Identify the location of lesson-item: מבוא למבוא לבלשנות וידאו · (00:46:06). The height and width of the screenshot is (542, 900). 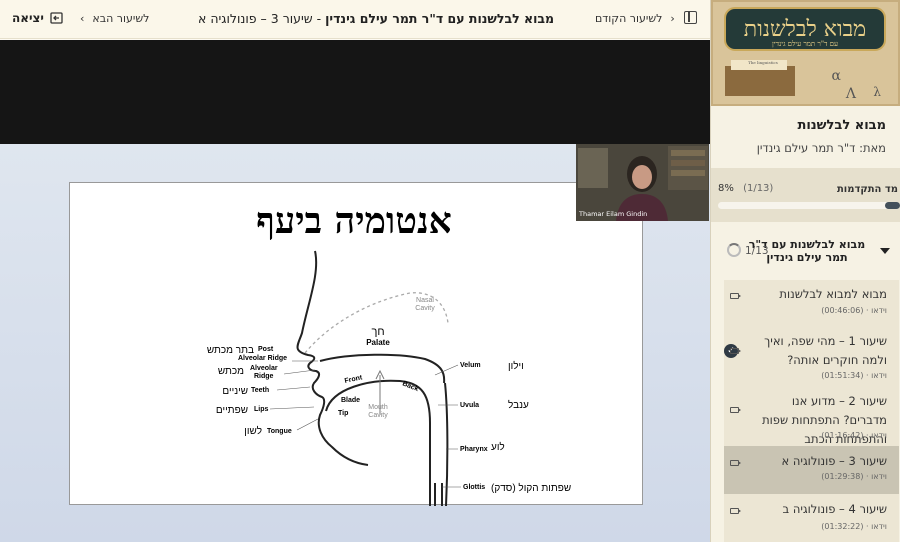
(811, 302).